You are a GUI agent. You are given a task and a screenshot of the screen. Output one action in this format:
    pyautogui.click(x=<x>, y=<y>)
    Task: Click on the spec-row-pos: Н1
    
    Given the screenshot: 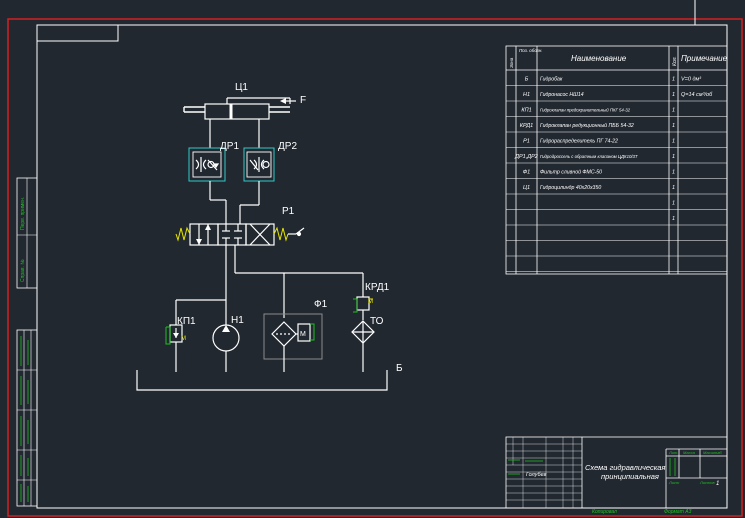 What is the action you would take?
    pyautogui.click(x=526, y=95)
    